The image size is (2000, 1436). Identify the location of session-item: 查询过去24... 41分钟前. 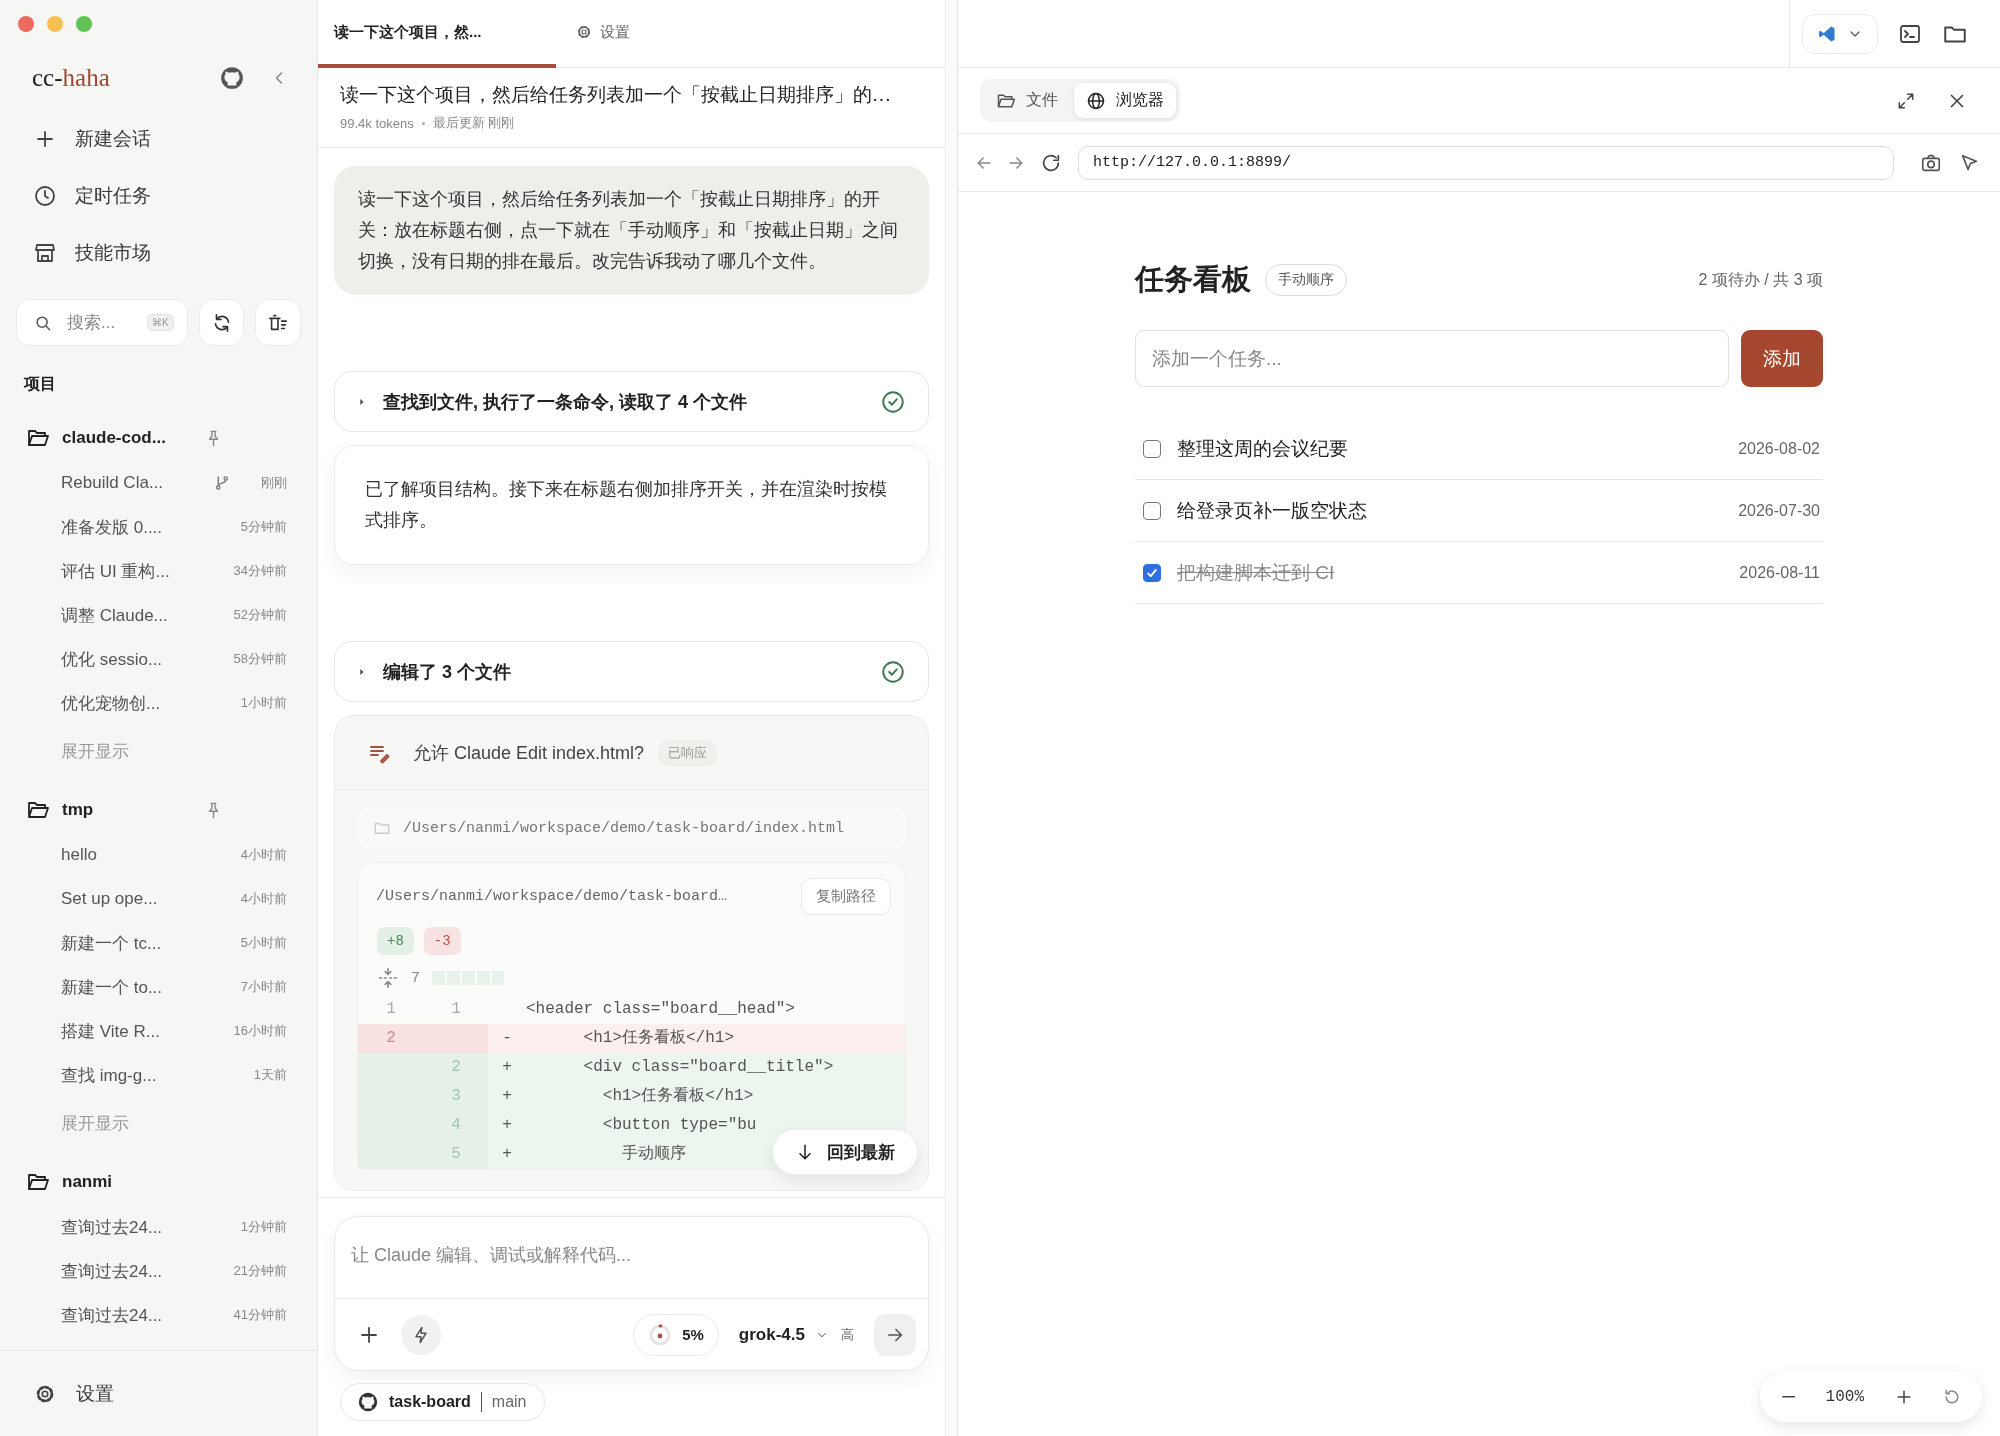
(158, 1315).